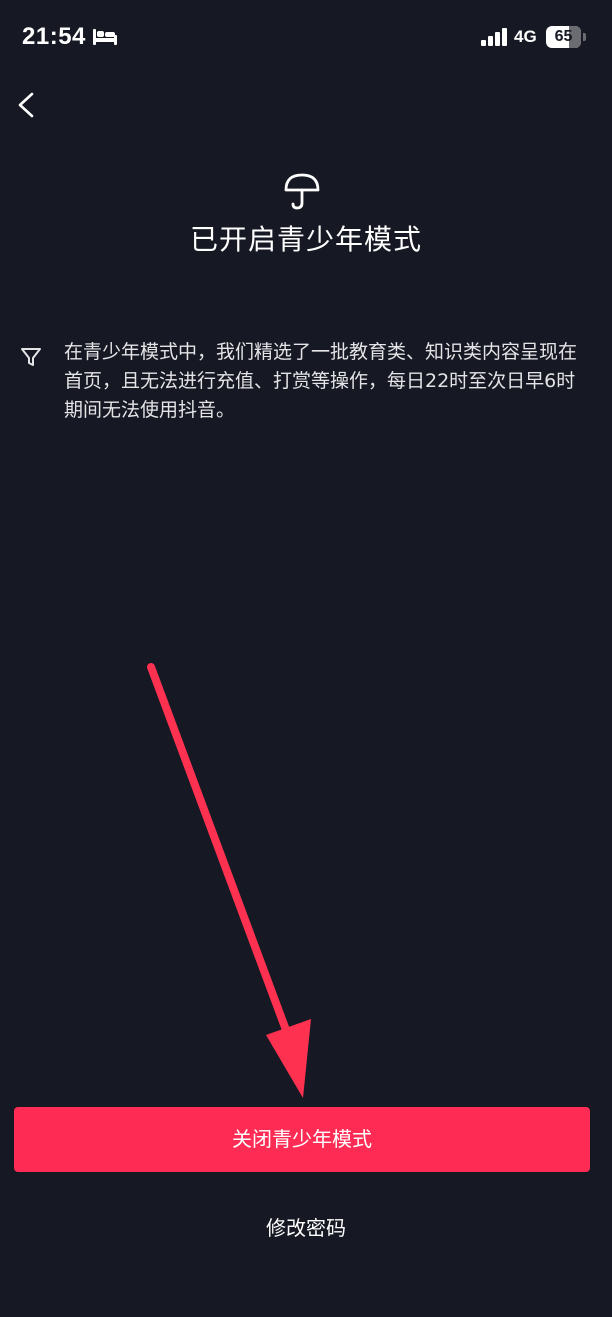 Image resolution: width=612 pixels, height=1317 pixels. Describe the element at coordinates (54, 36) in the screenshot. I see `status-time: 21:54` at that location.